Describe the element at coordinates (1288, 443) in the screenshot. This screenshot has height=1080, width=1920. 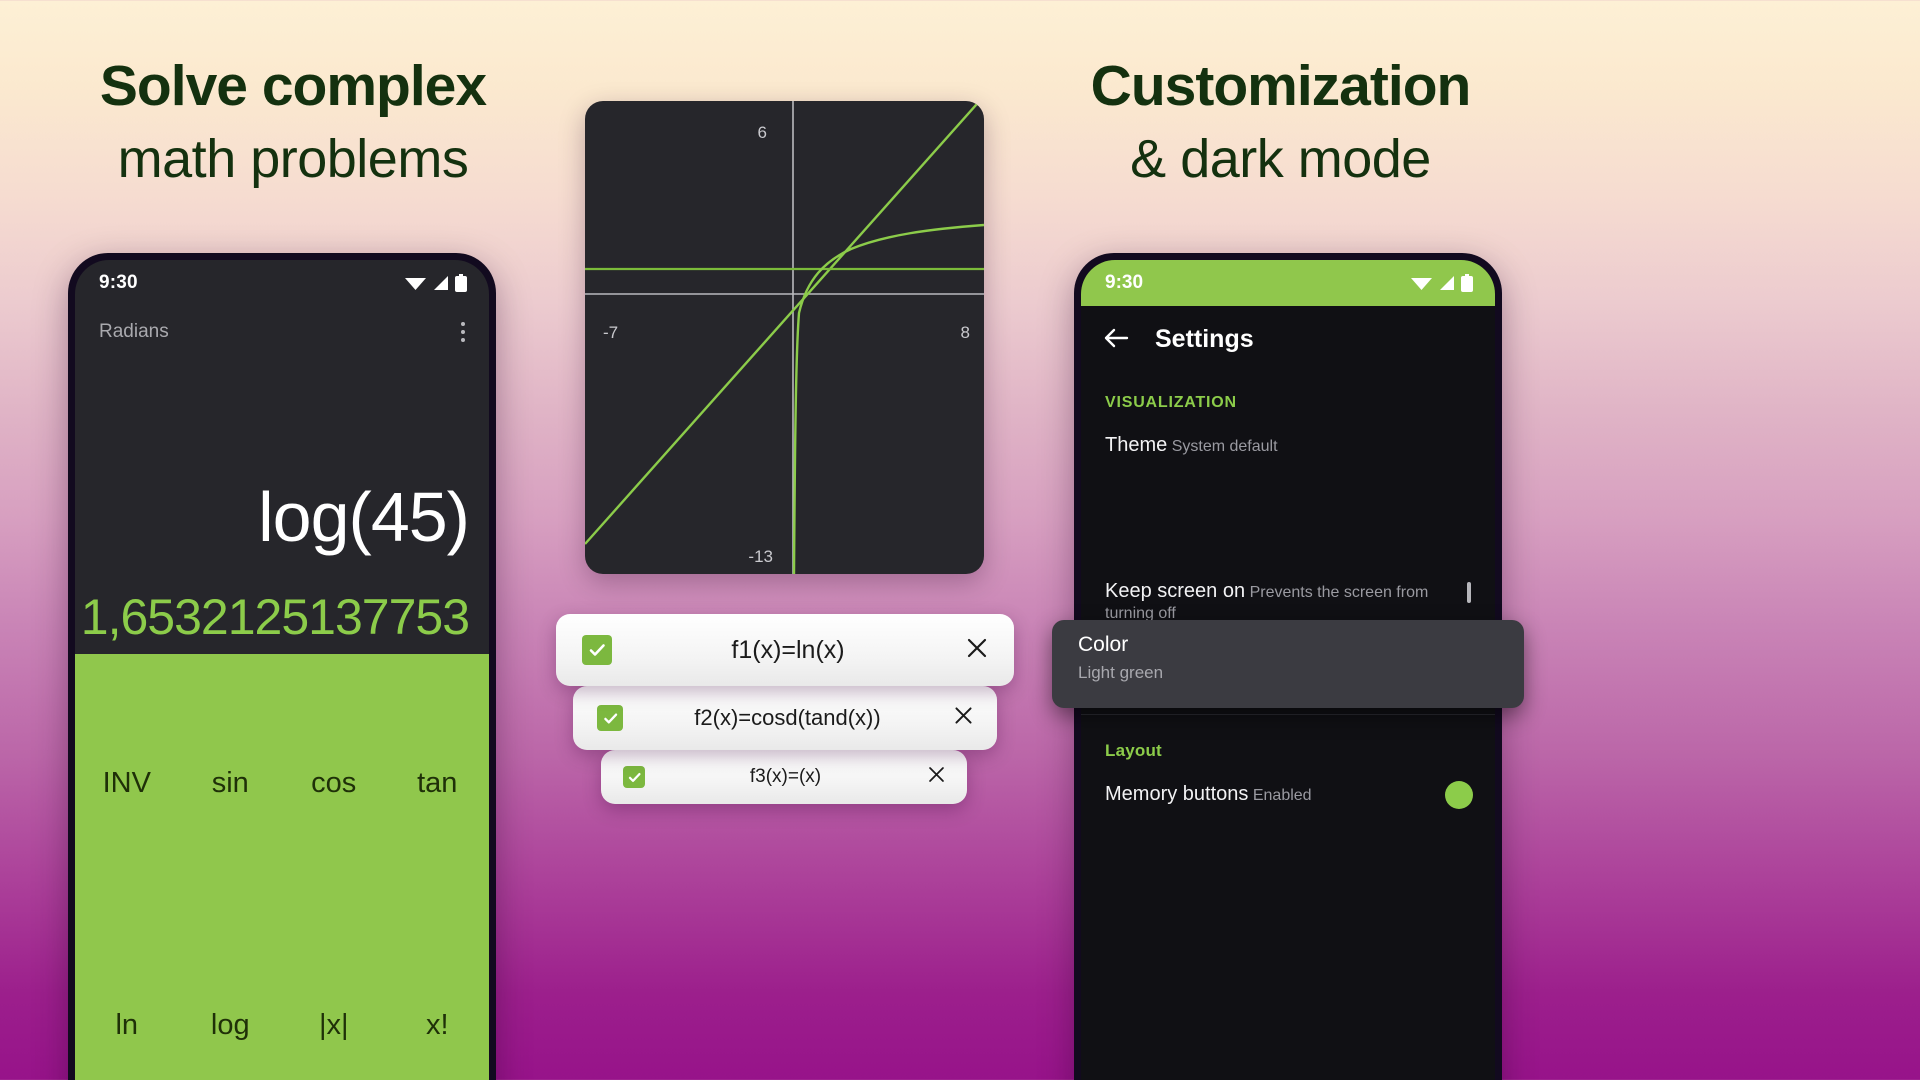
I see `settings-row-theme: Theme System default` at that location.